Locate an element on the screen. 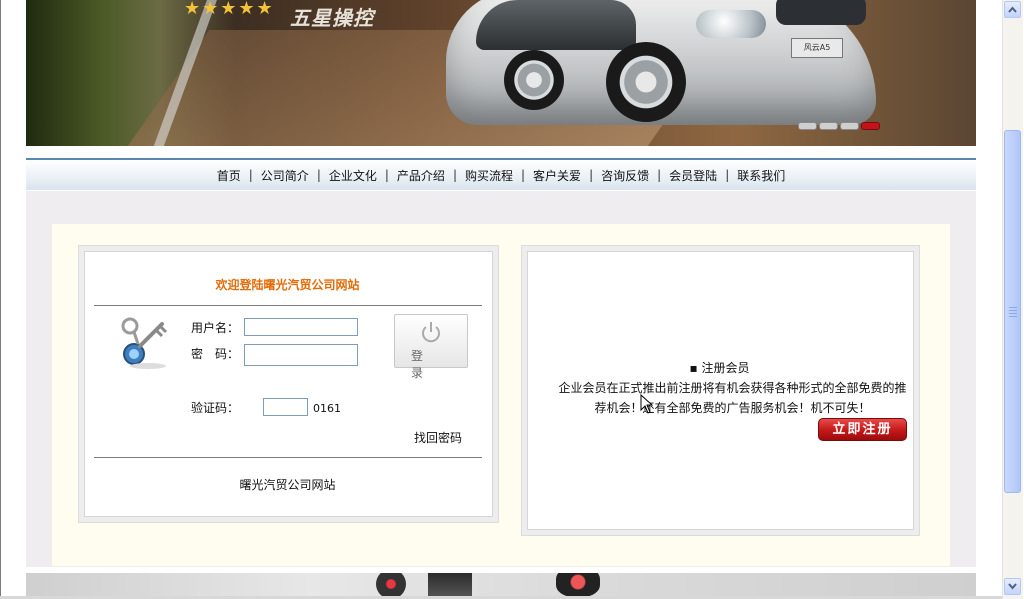 This screenshot has width=1024, height=599. username-label: 用户名： is located at coordinates (215, 328).